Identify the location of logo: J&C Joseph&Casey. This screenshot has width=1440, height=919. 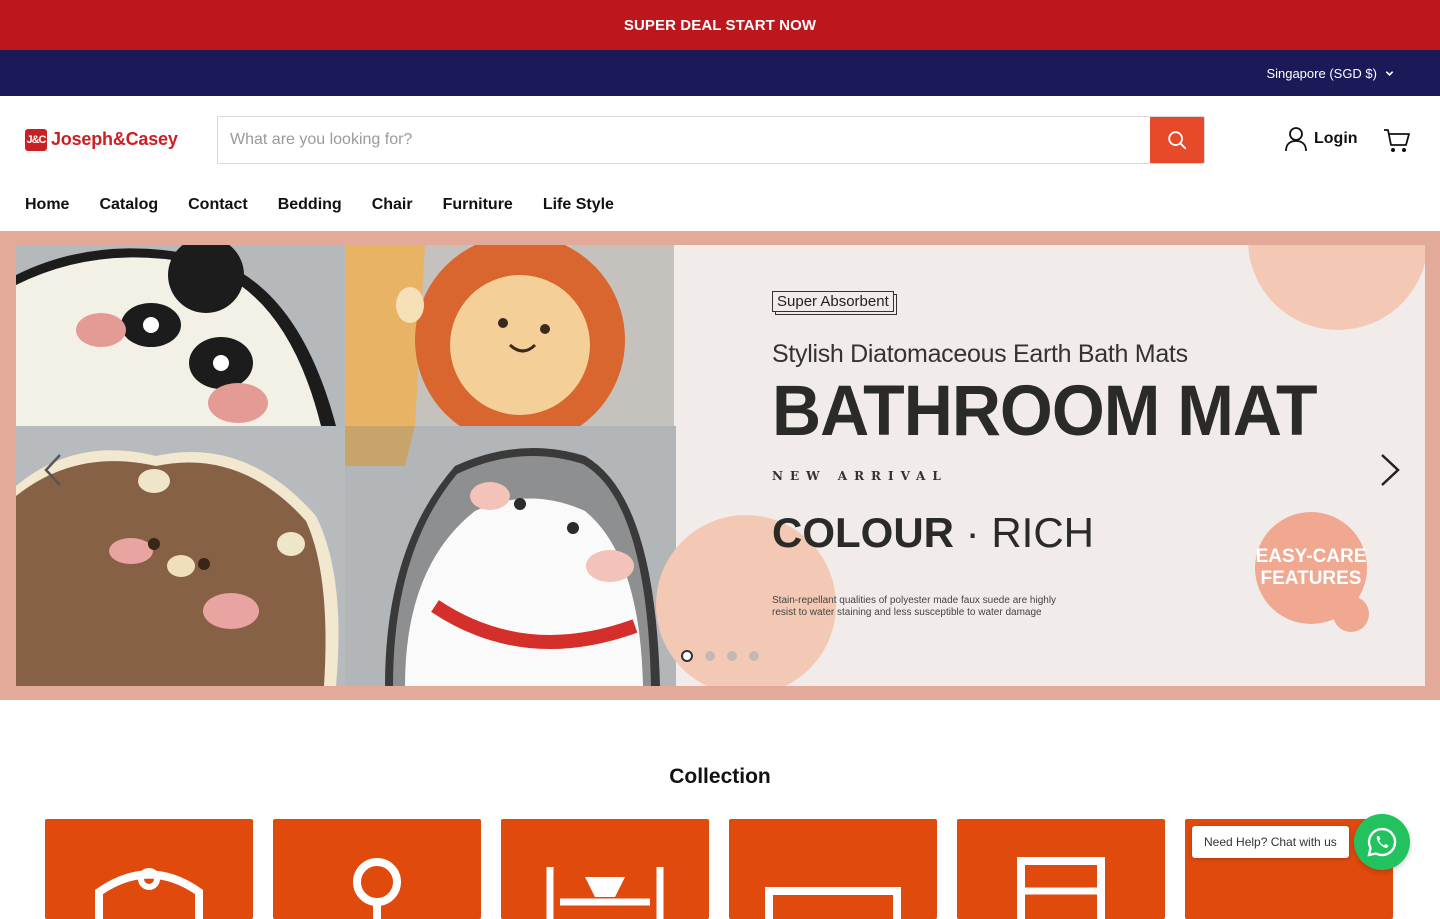
(121, 139).